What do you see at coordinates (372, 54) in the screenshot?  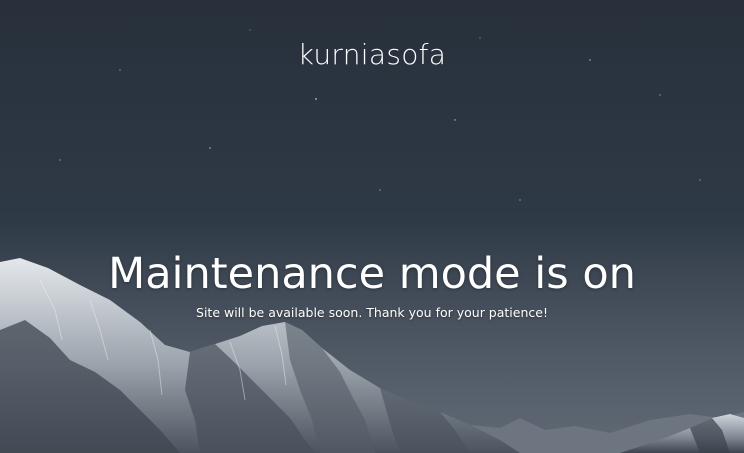 I see `site-title: kurniasofa` at bounding box center [372, 54].